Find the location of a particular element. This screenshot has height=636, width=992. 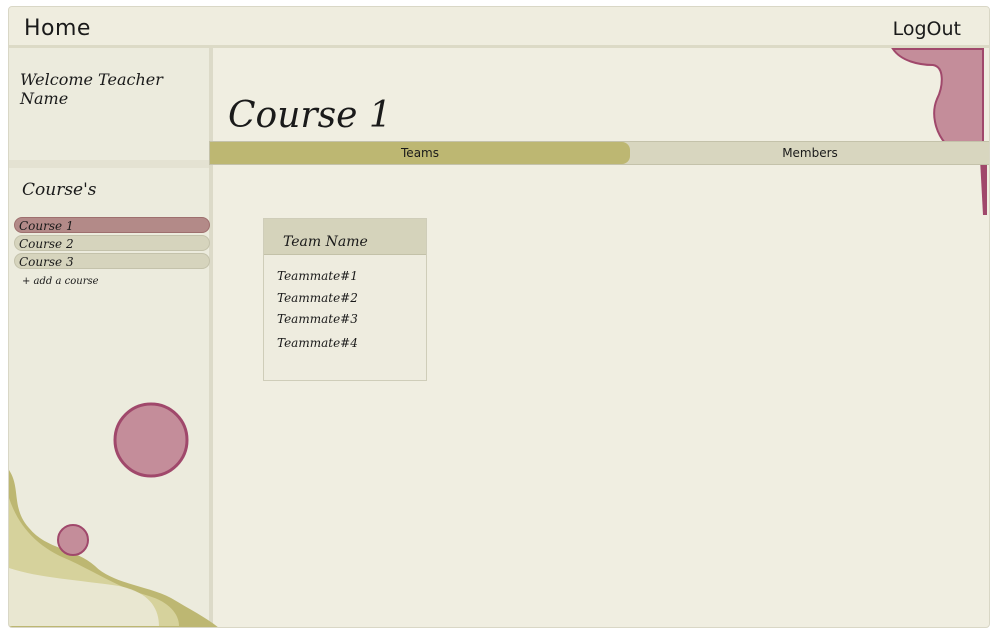

decorative-hill-bottom-left is located at coordinates (113, 548).